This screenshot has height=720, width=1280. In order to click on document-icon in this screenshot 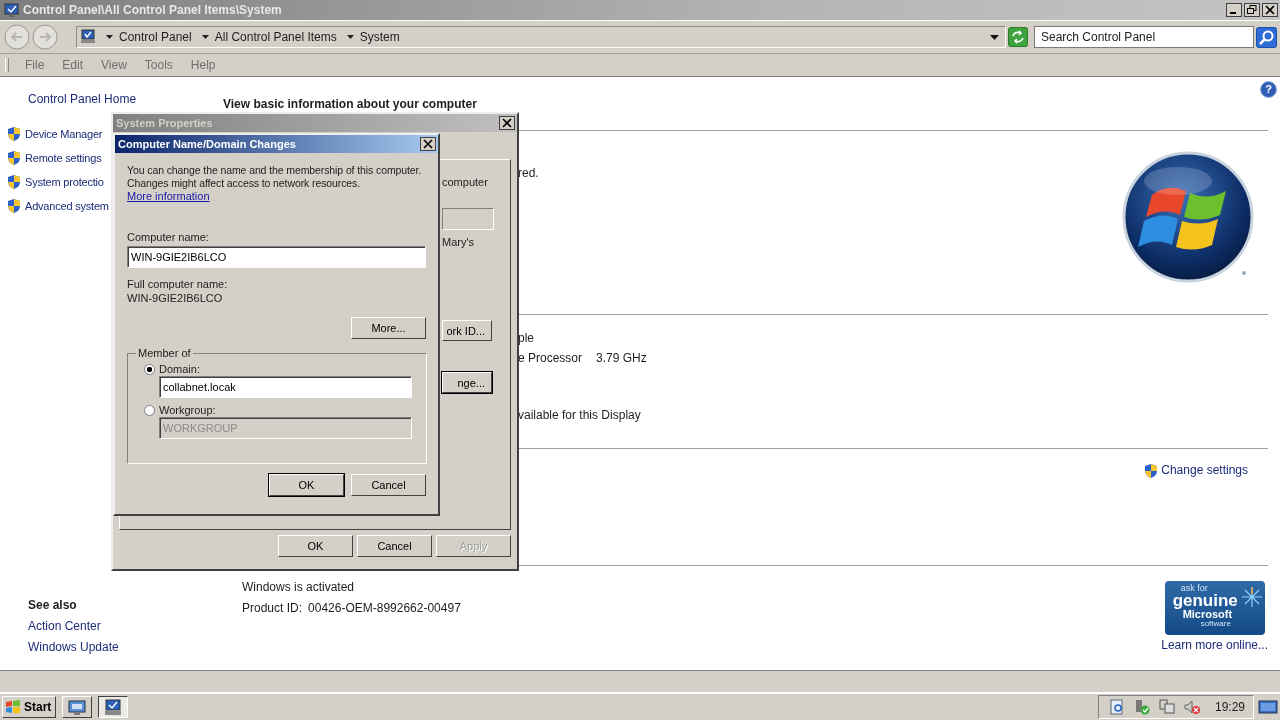, I will do `click(1116, 707)`.